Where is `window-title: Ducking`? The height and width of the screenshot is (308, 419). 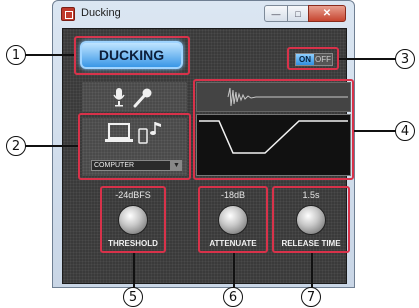
window-title: Ducking is located at coordinates (101, 13).